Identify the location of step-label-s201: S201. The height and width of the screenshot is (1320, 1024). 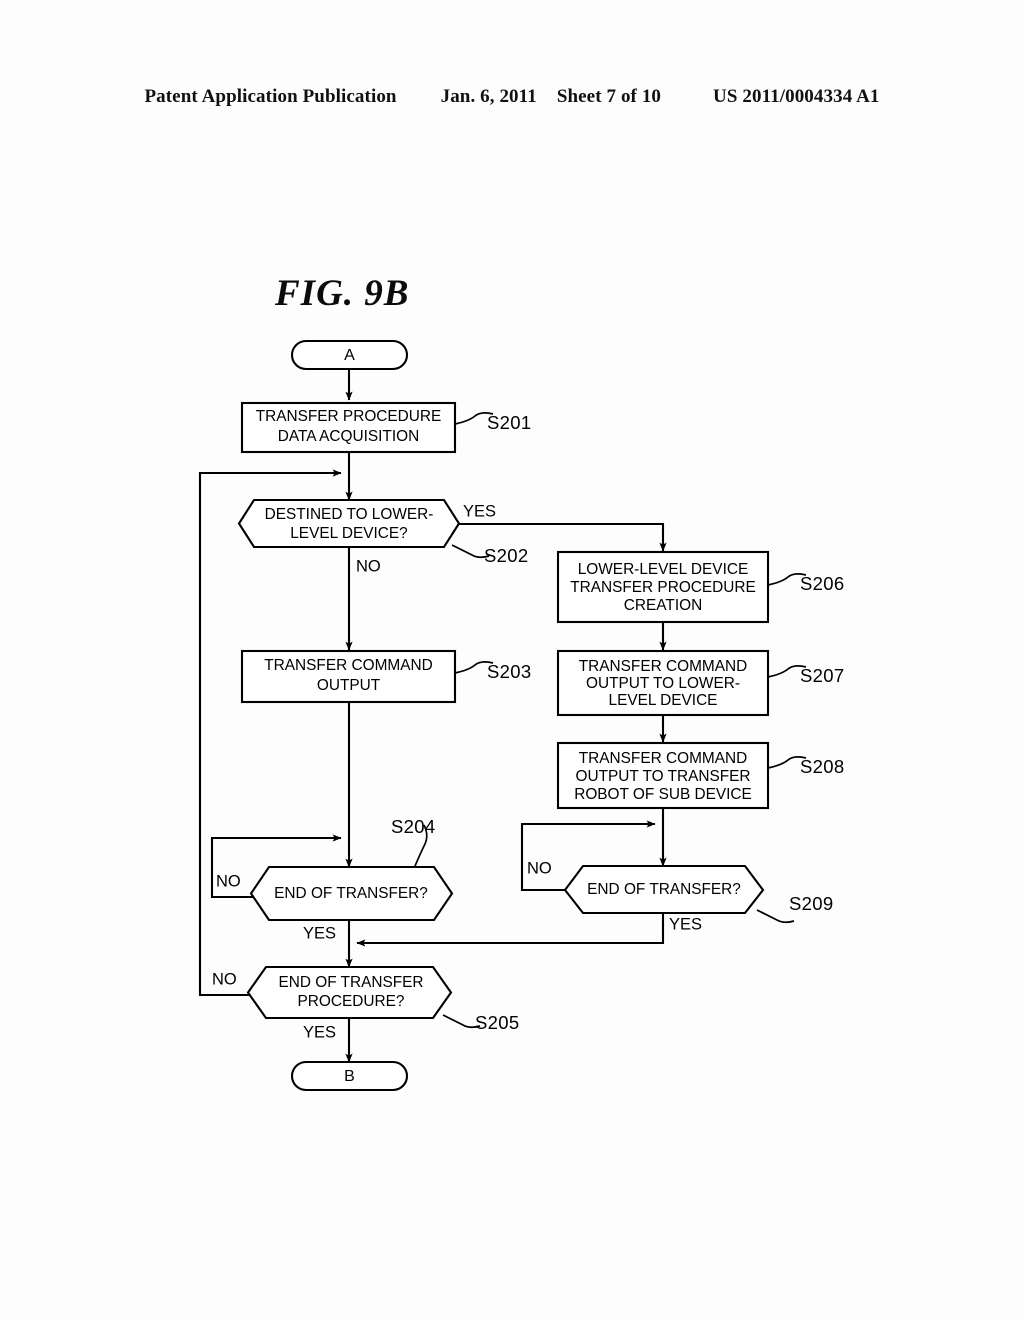
(509, 422).